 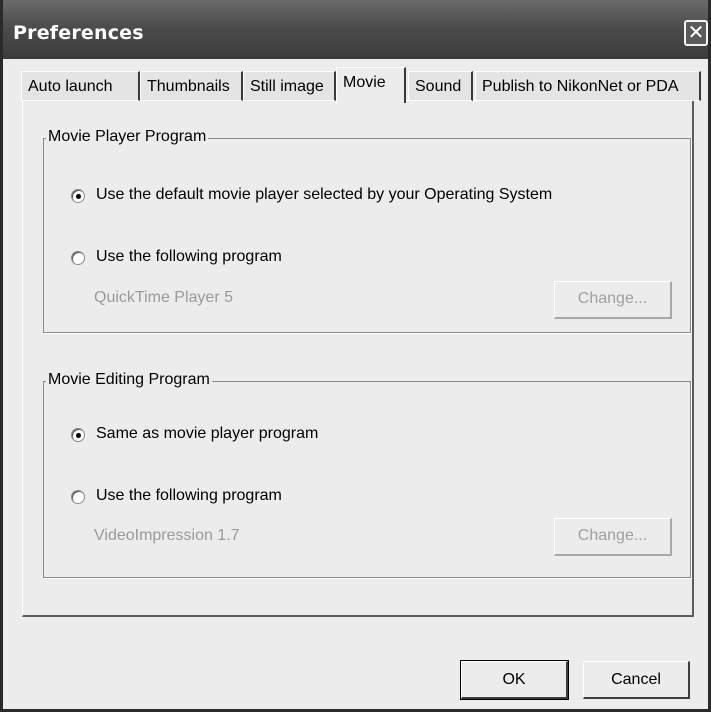 I want to click on movie-player-group-legend: Movie Player Program, so click(x=127, y=137).